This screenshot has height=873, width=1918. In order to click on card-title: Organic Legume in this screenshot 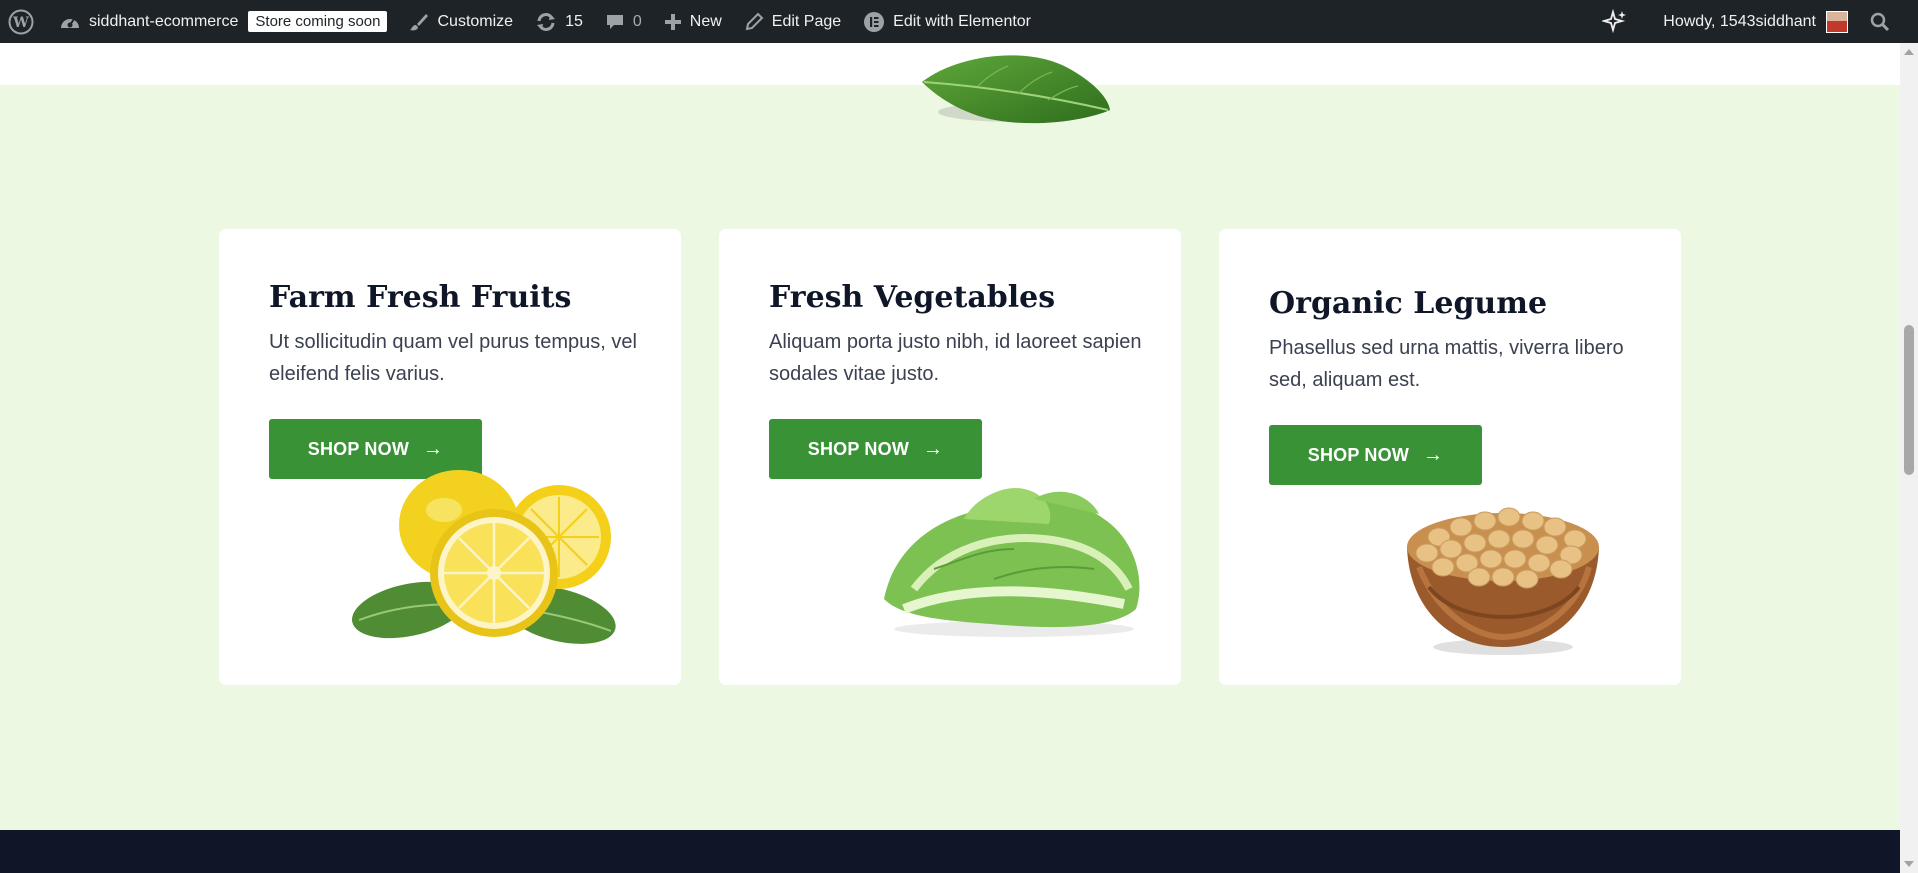, I will do `click(1408, 303)`.